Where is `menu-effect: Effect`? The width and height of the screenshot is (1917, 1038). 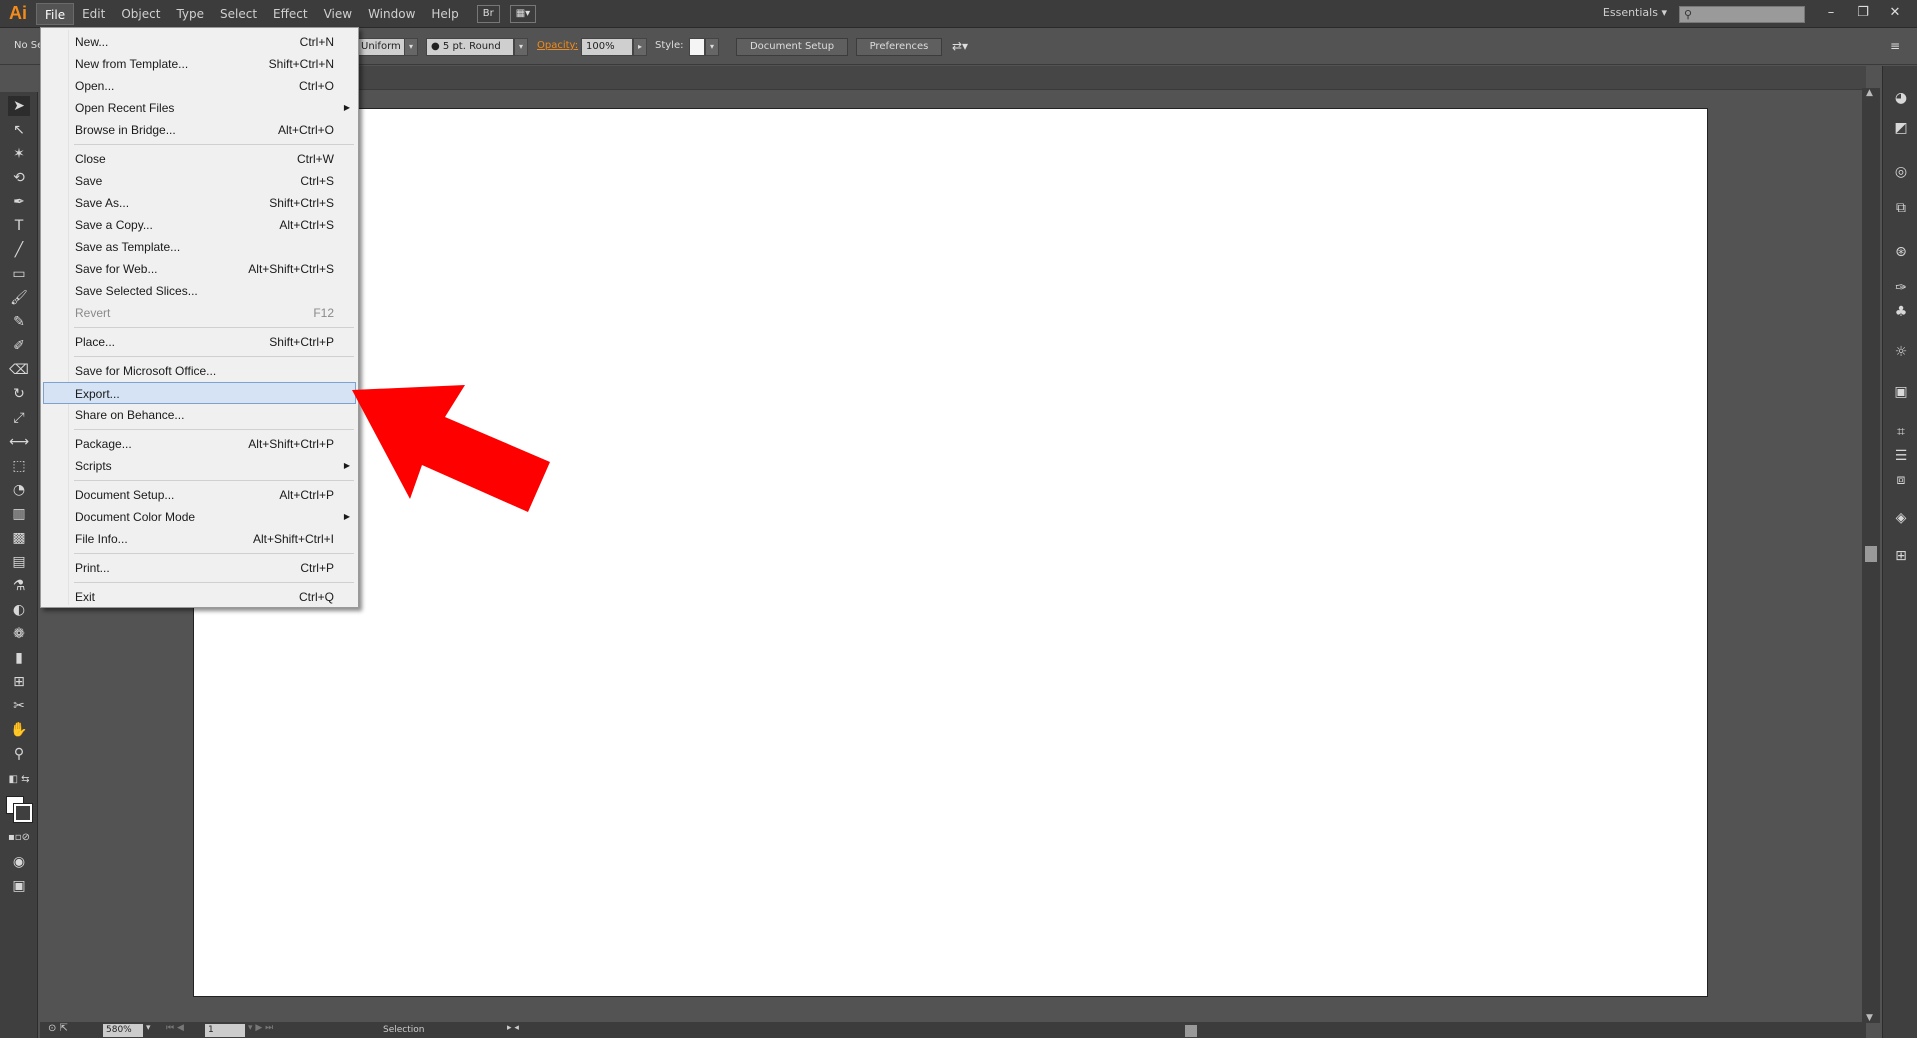
menu-effect: Effect is located at coordinates (290, 14).